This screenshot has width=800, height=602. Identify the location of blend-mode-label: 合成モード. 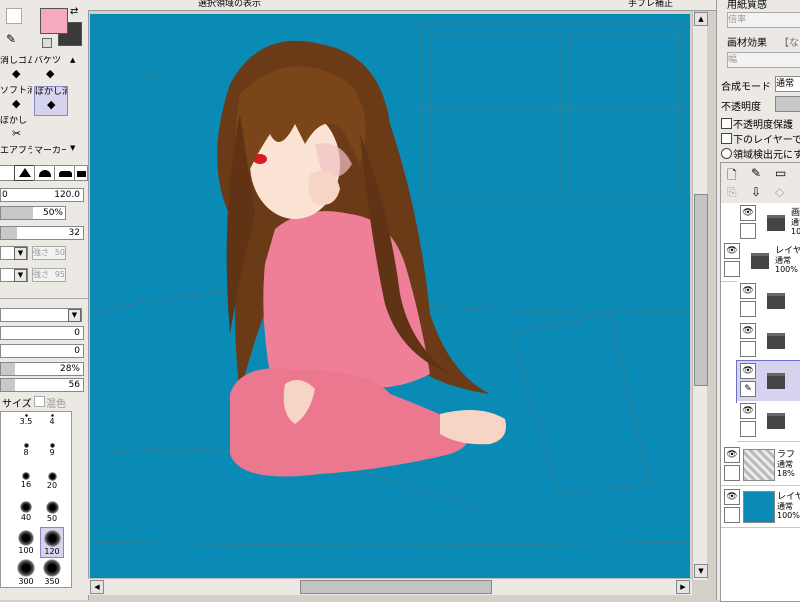
(746, 87).